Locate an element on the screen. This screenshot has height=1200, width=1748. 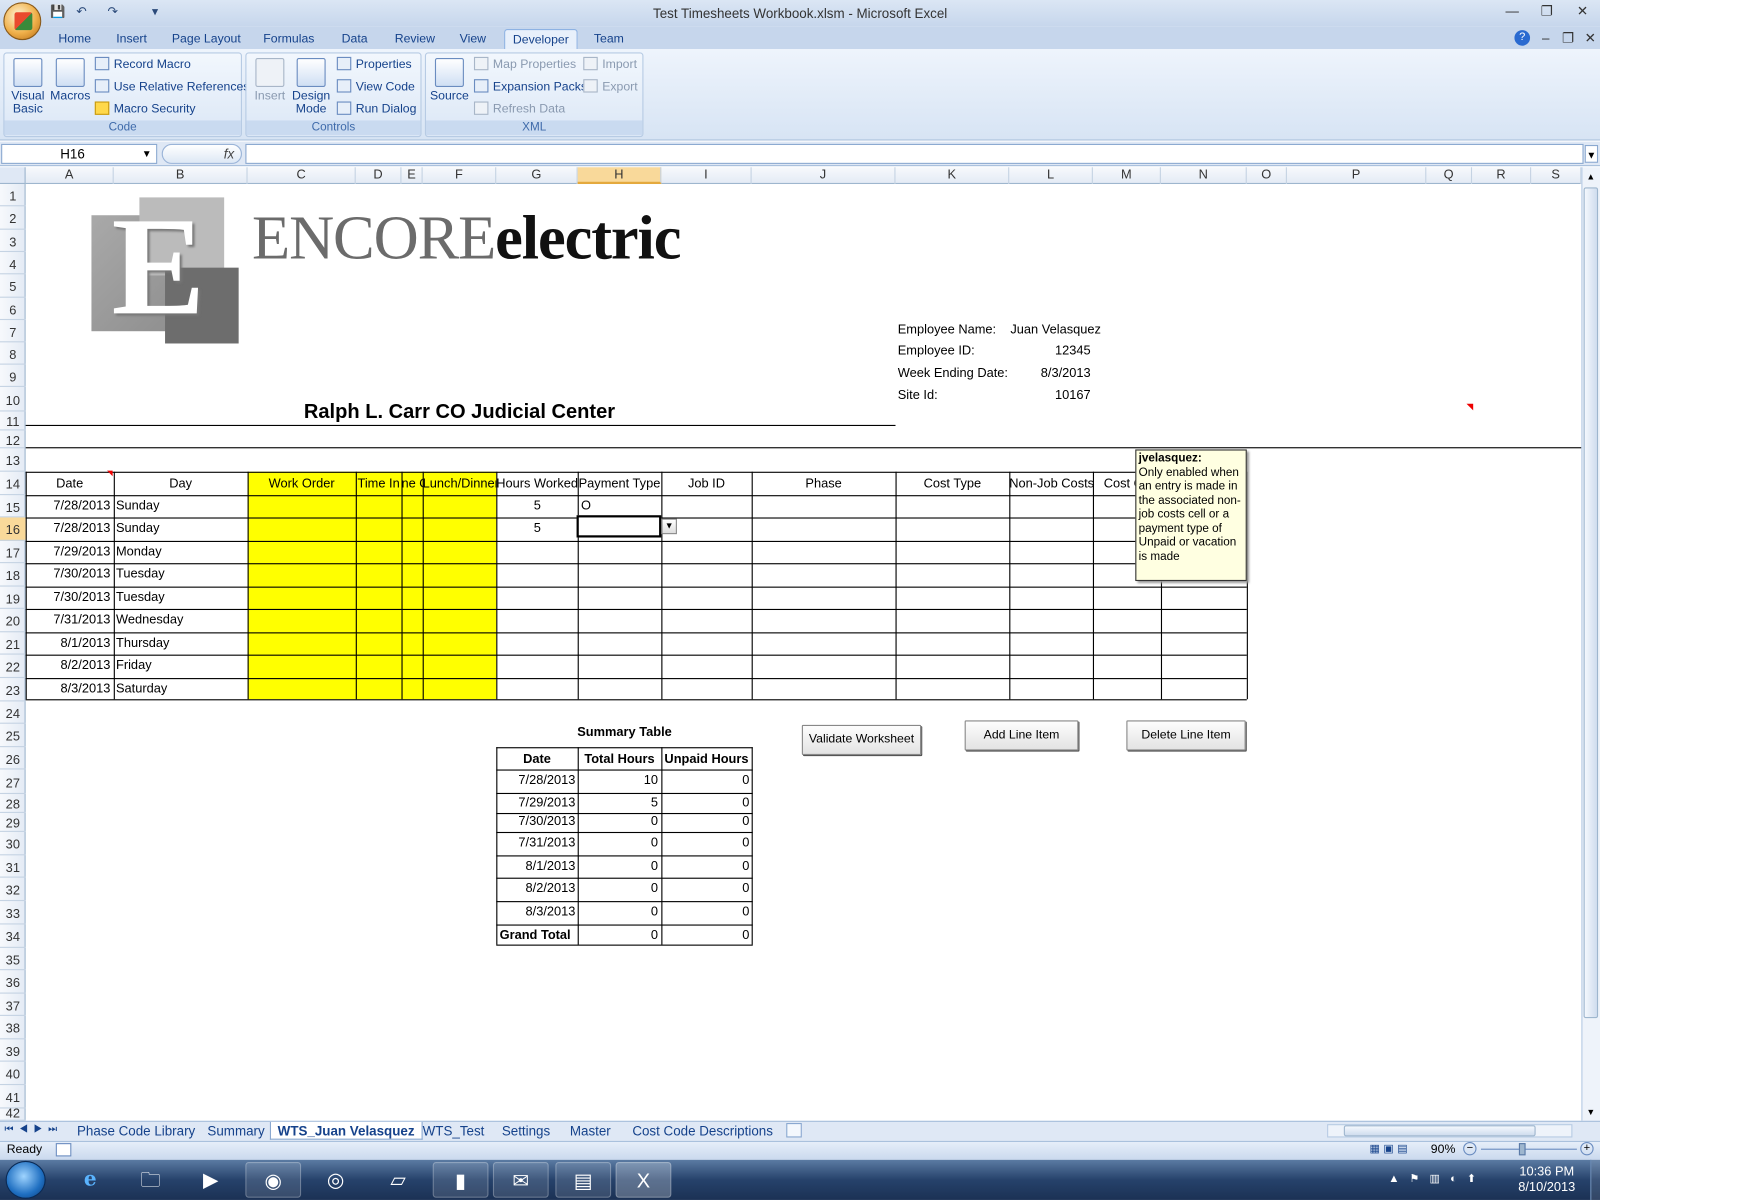
explorer-icon: 🗀 is located at coordinates (151, 1180).